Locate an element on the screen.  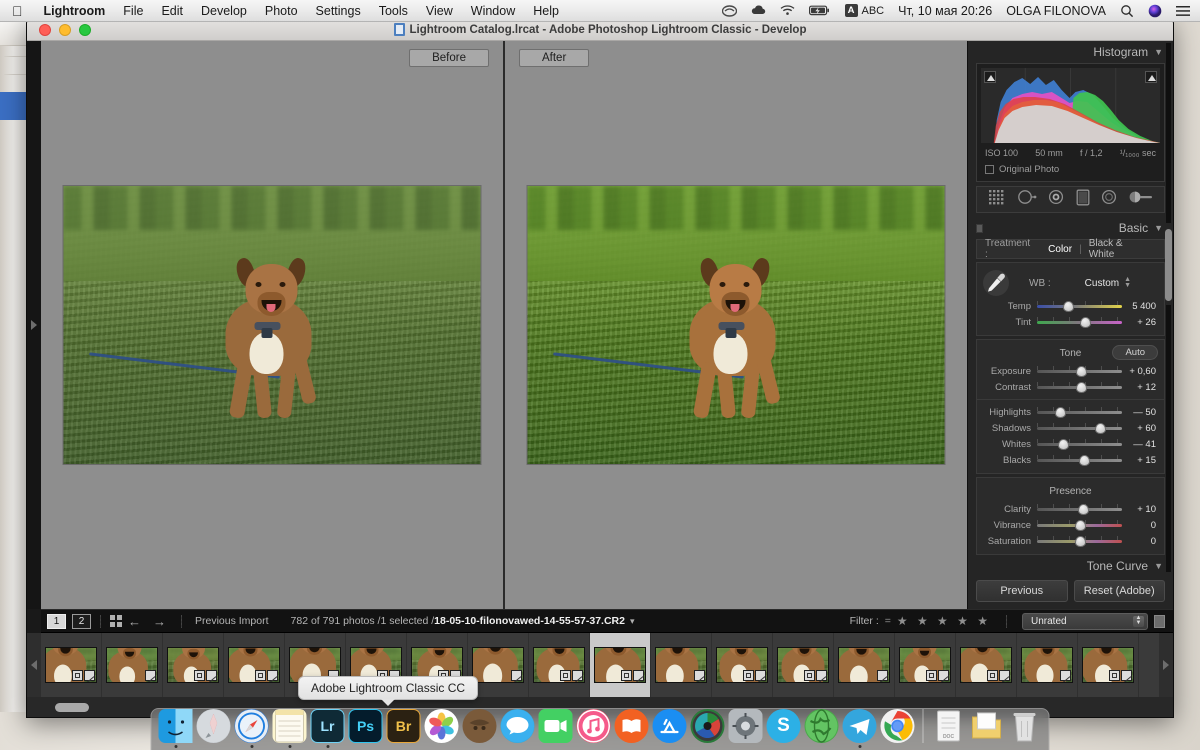
horizontal-scrollbar-thumb is located at coordinates (72, 707).